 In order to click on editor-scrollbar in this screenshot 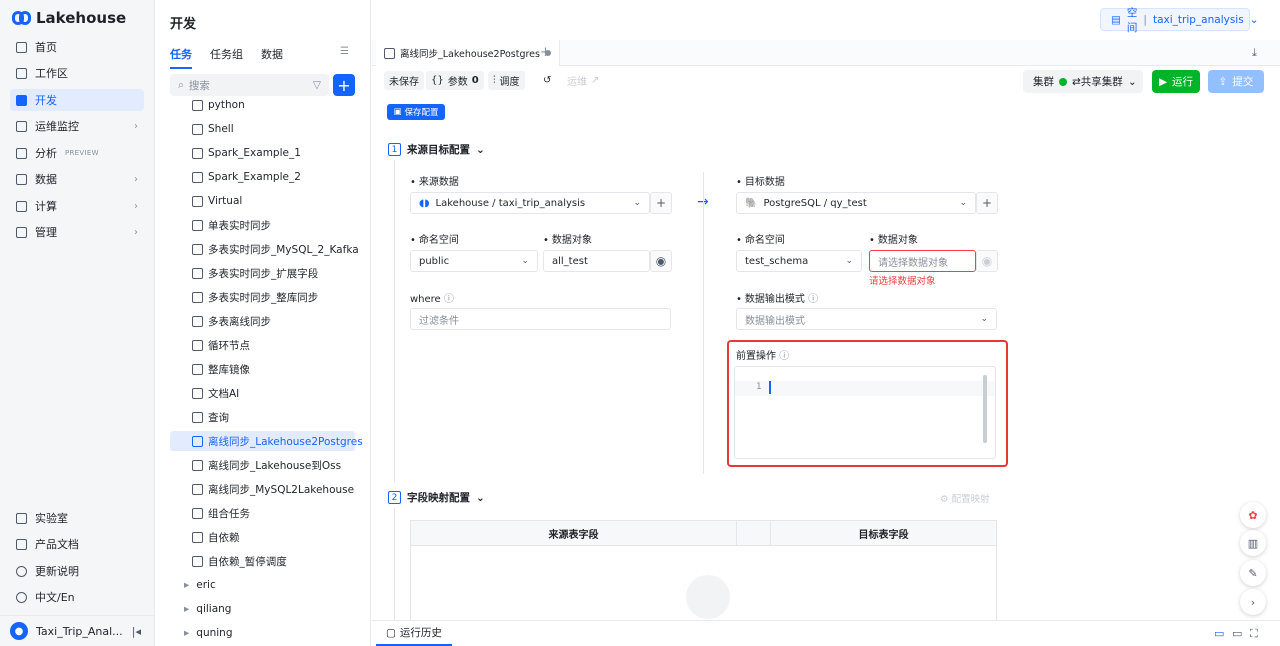, I will do `click(985, 409)`.